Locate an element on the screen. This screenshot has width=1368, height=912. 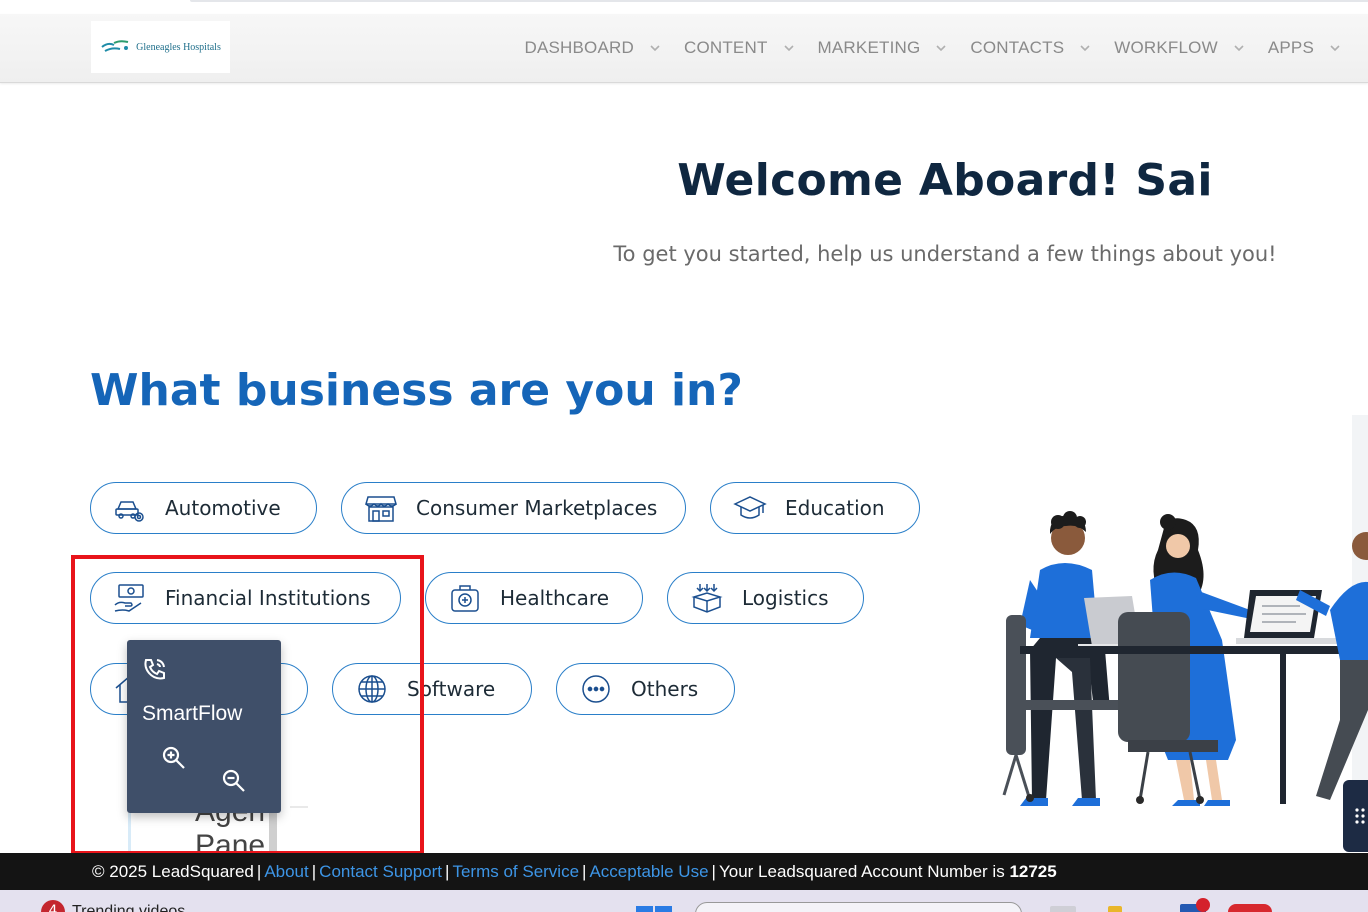
browser-top-strip is located at coordinates (684, 7).